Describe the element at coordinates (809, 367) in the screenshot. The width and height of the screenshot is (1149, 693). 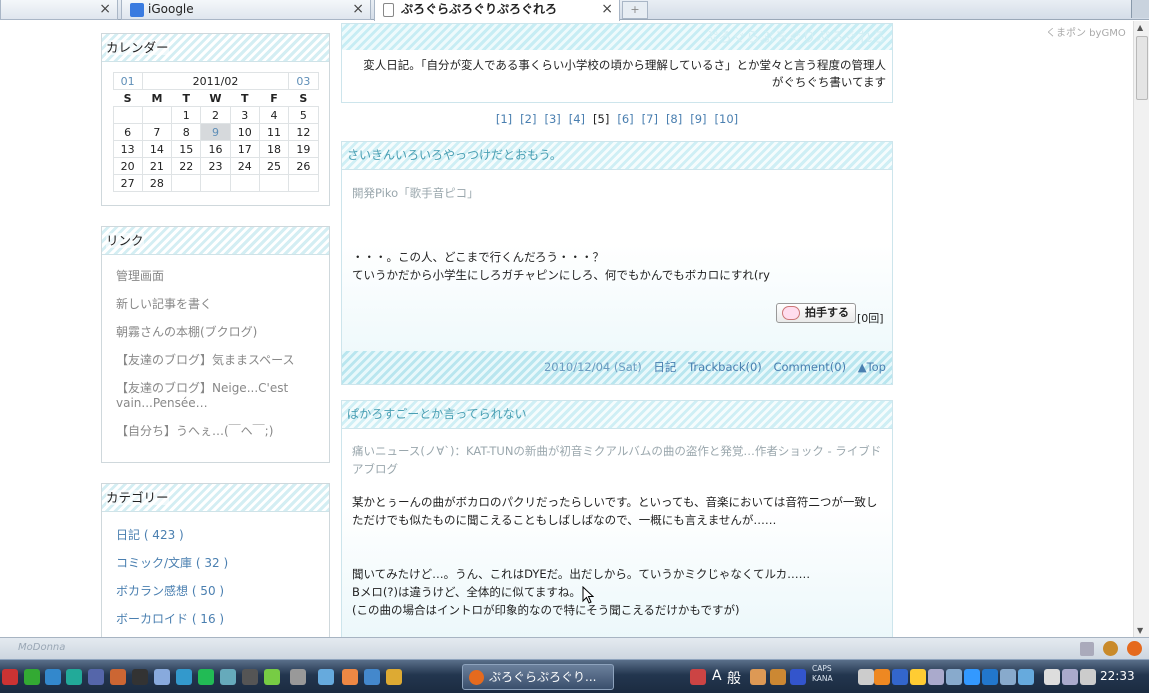
I see `comment-link: Comment(0)` at that location.